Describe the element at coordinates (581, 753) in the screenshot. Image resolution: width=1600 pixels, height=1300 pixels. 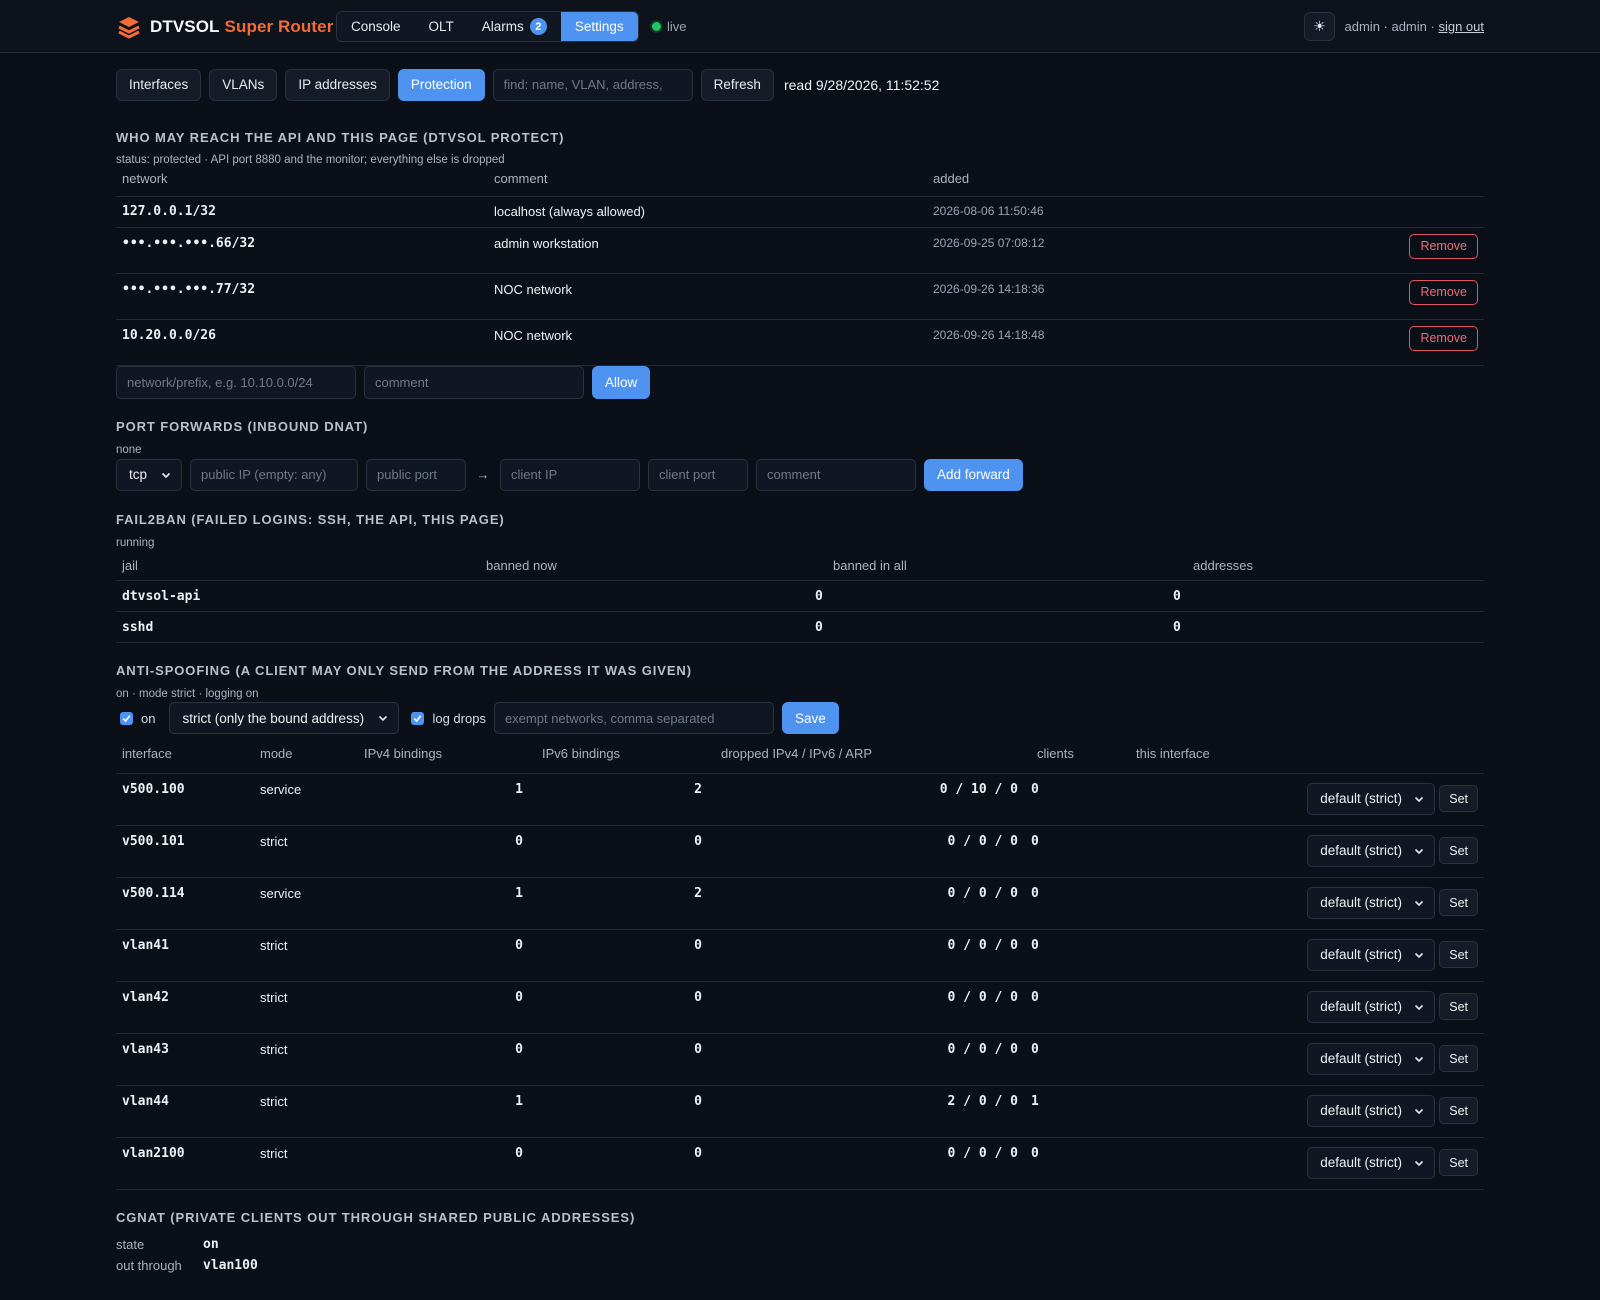
I see `col-ipv6: IPv6 bindings` at that location.